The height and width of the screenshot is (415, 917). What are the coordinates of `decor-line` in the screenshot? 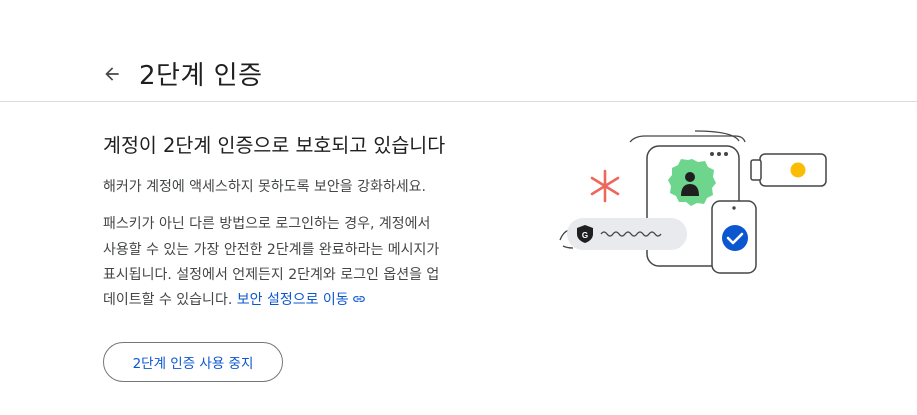 It's located at (687, 139).